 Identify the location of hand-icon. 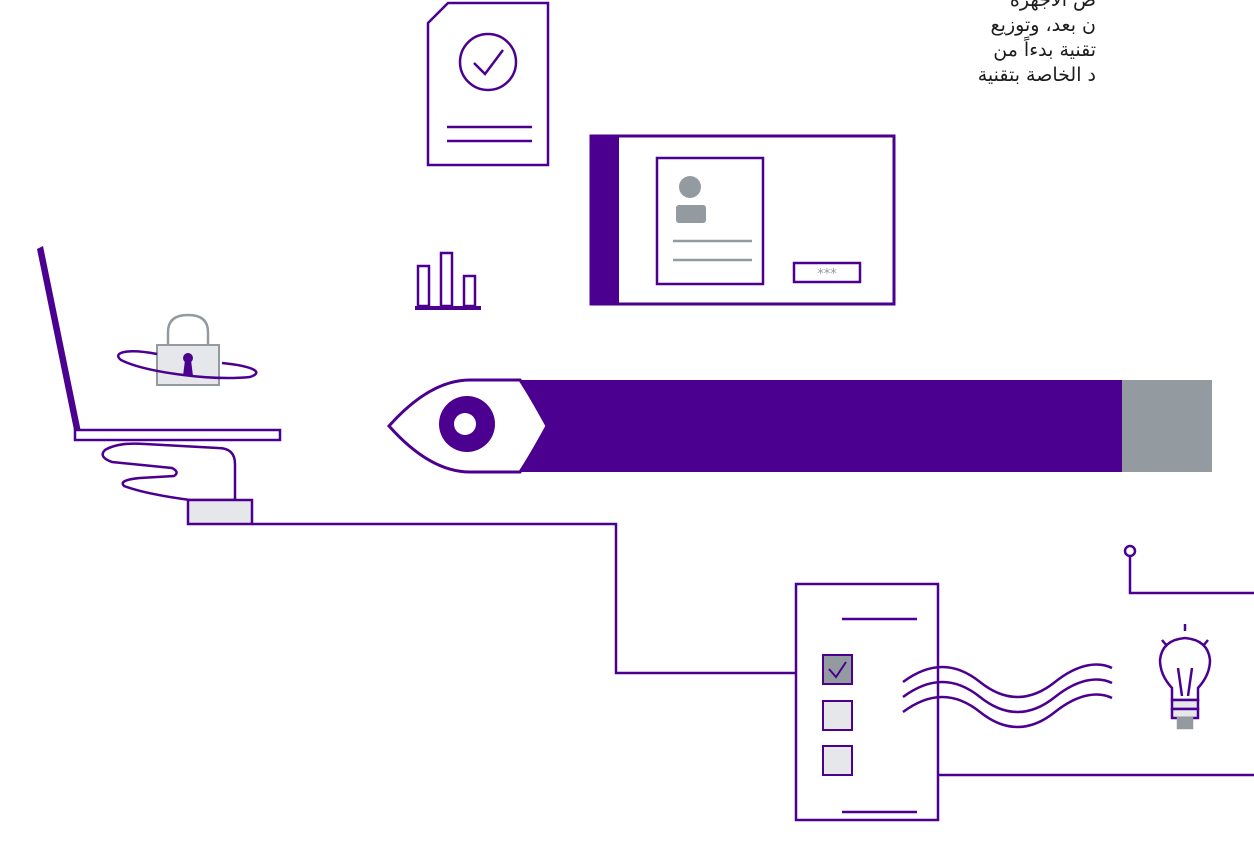
(177, 484).